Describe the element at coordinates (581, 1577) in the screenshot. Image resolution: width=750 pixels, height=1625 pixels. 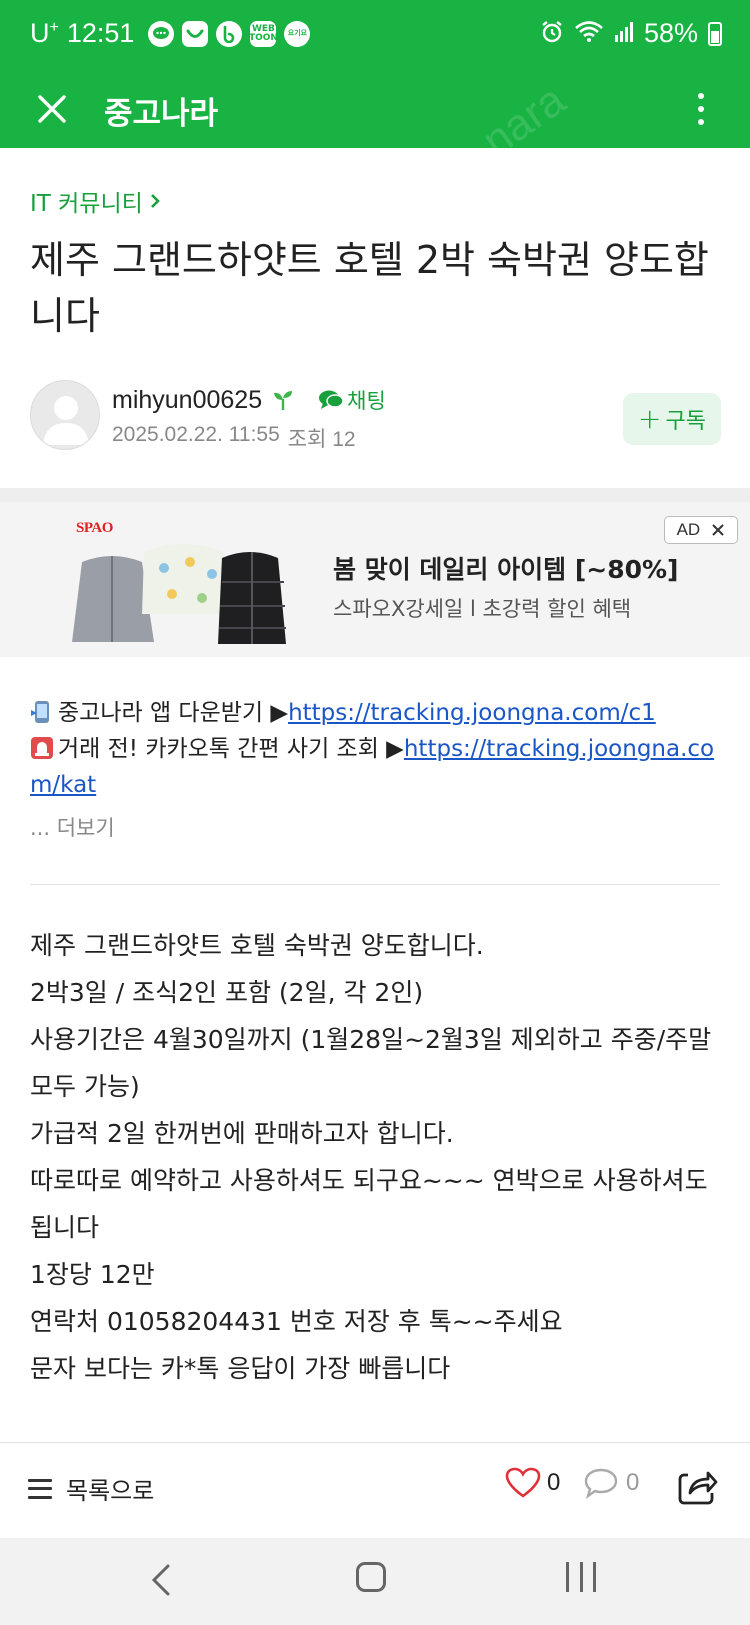
I see `recent-apps-icon` at that location.